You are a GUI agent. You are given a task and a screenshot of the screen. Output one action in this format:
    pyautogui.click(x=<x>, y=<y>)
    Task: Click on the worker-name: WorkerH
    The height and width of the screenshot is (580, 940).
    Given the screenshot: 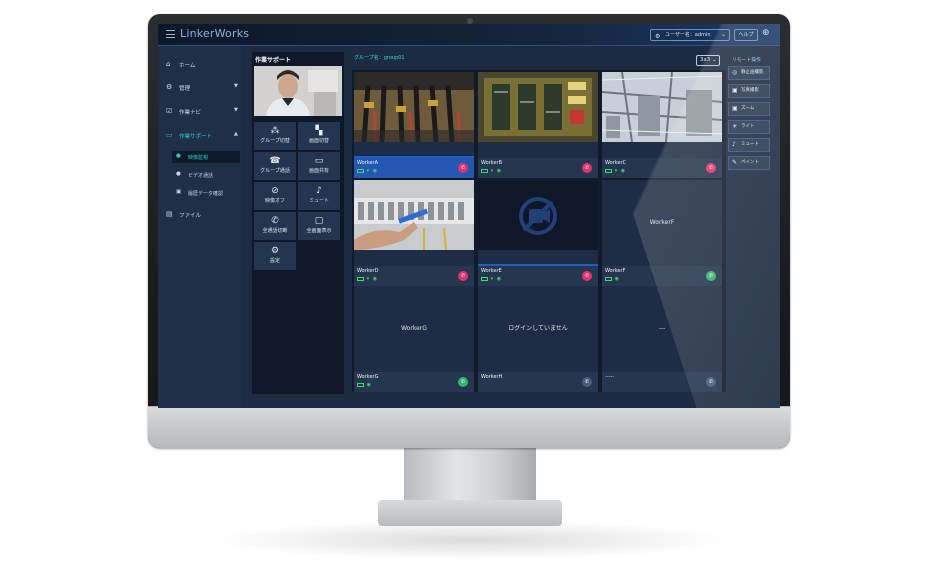 What is the action you would take?
    pyautogui.click(x=492, y=377)
    